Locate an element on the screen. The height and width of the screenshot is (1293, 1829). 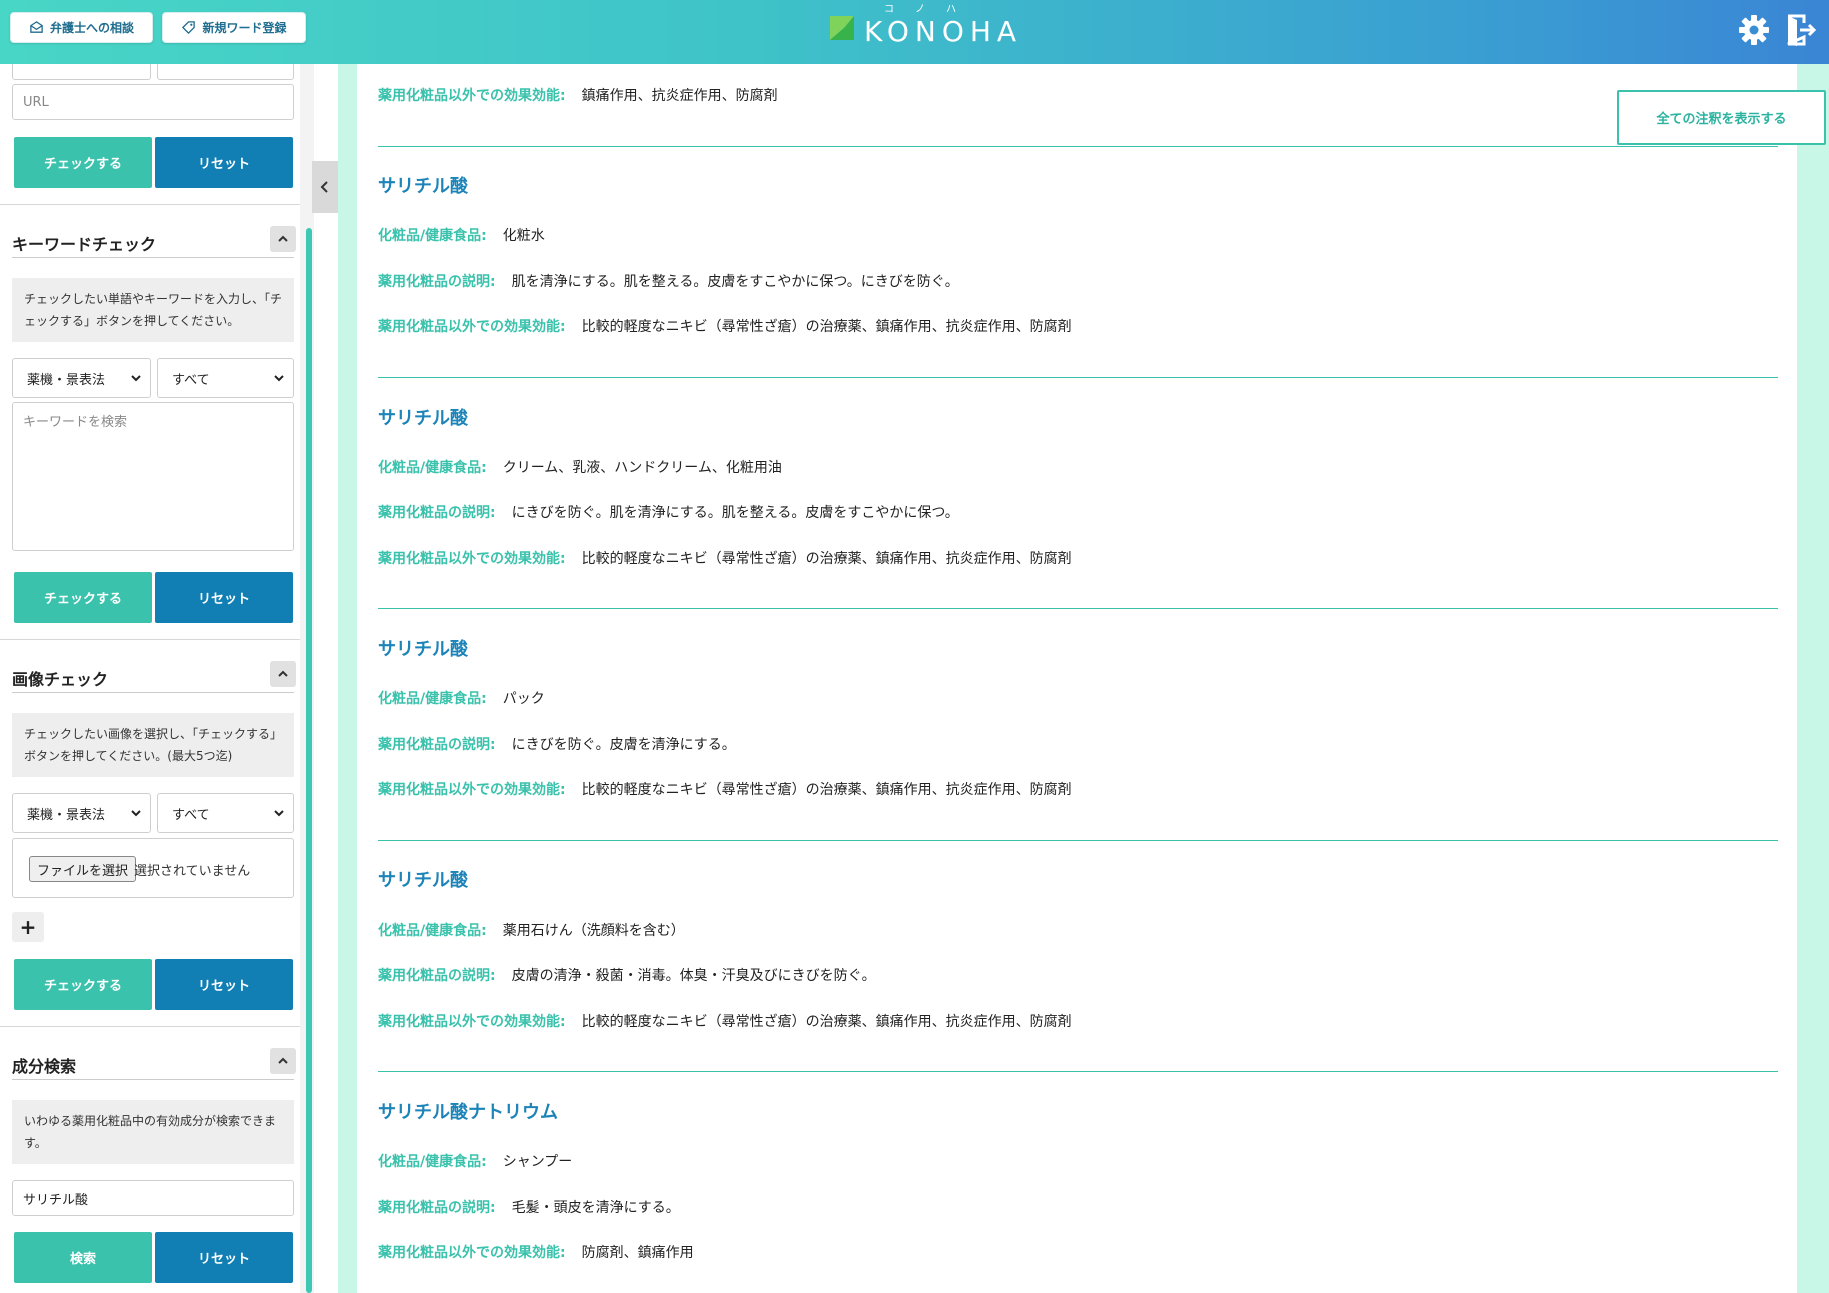
entry-product-row: 化粧品/健康食品: クリーム、乳液、ハンドクリーム、化粧用油 is located at coordinates (580, 467).